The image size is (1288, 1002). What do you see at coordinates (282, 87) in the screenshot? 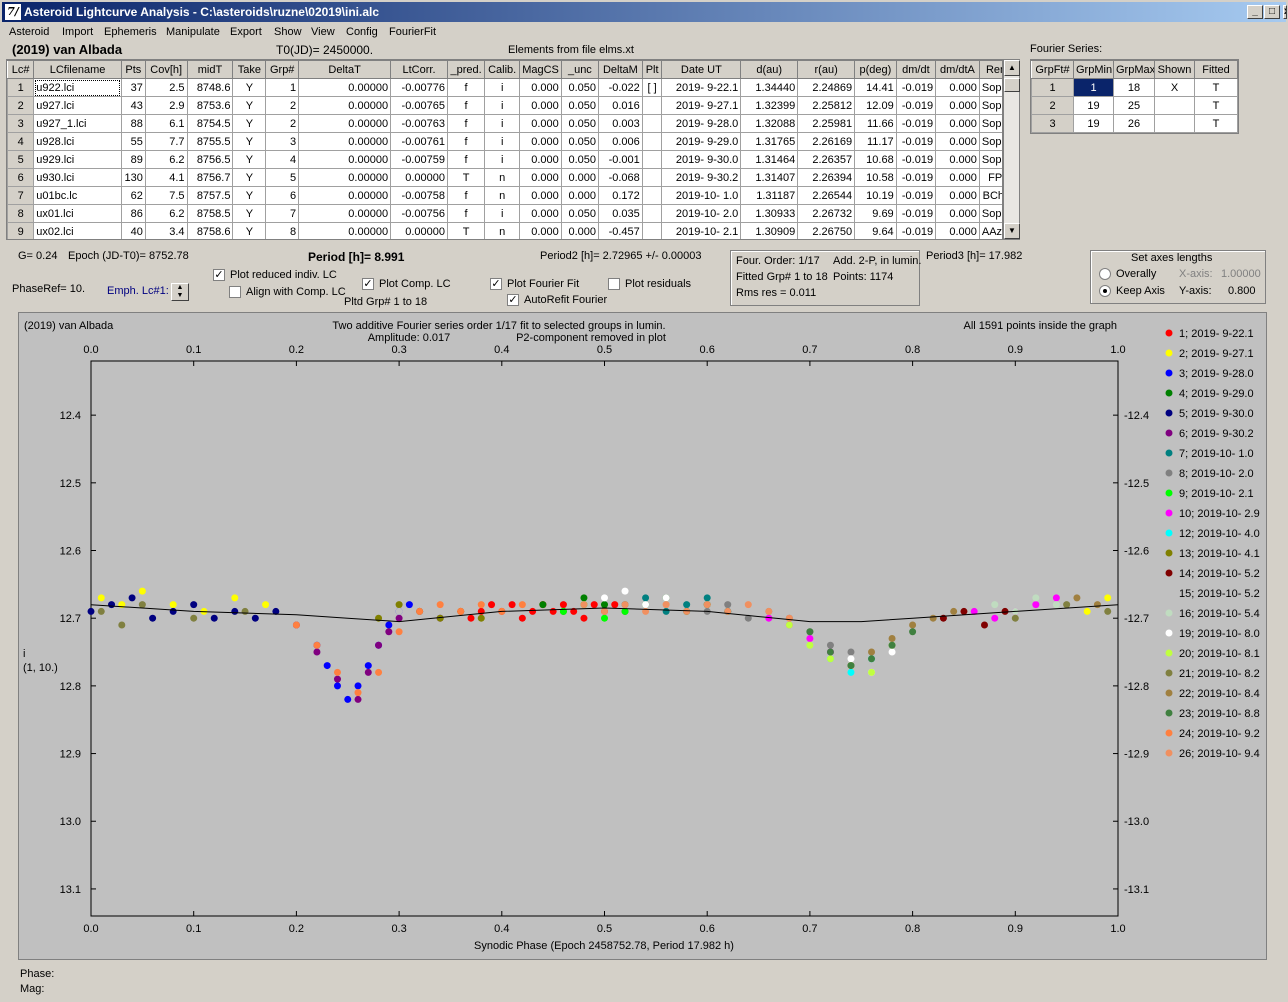
I see `lc-cell: 1` at bounding box center [282, 87].